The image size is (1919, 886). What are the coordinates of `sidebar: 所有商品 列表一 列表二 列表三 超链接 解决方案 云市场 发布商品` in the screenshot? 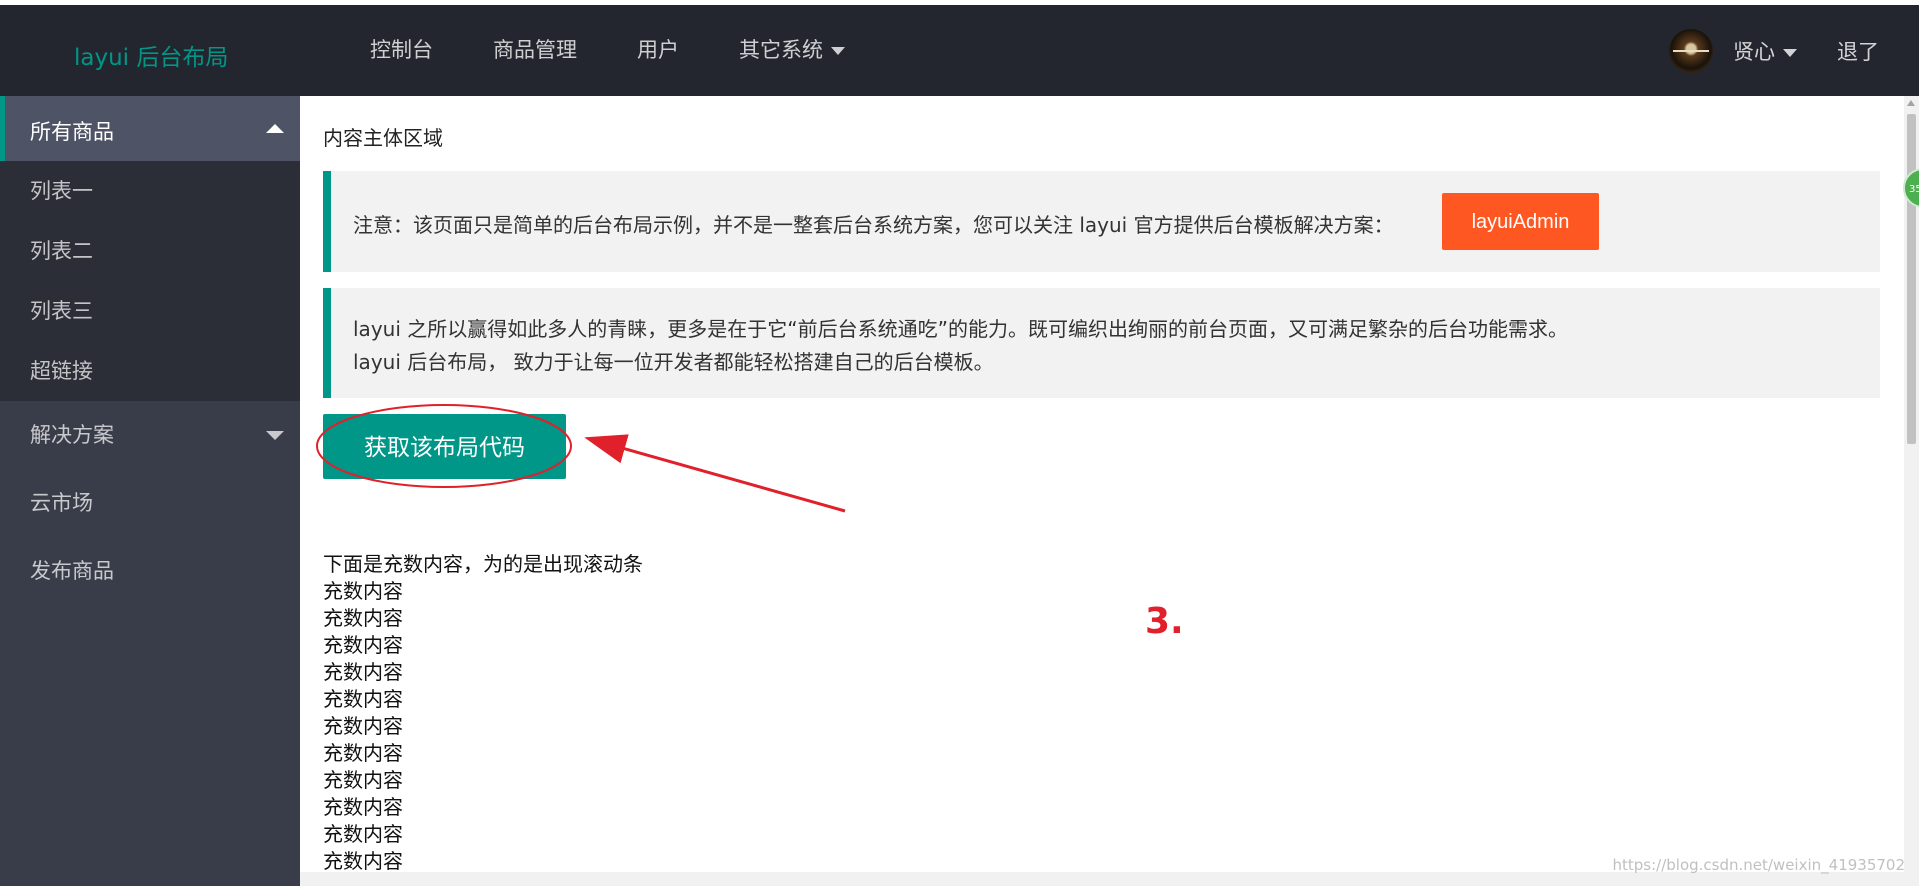 It's located at (150, 491).